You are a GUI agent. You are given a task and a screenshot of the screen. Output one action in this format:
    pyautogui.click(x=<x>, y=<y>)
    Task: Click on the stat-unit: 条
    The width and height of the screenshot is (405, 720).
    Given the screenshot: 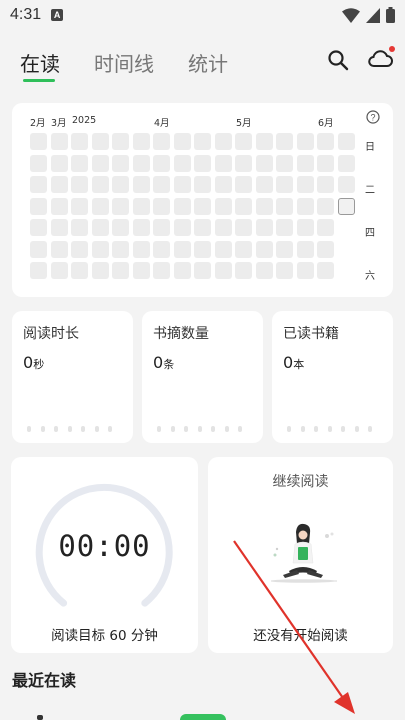 What is the action you would take?
    pyautogui.click(x=169, y=364)
    